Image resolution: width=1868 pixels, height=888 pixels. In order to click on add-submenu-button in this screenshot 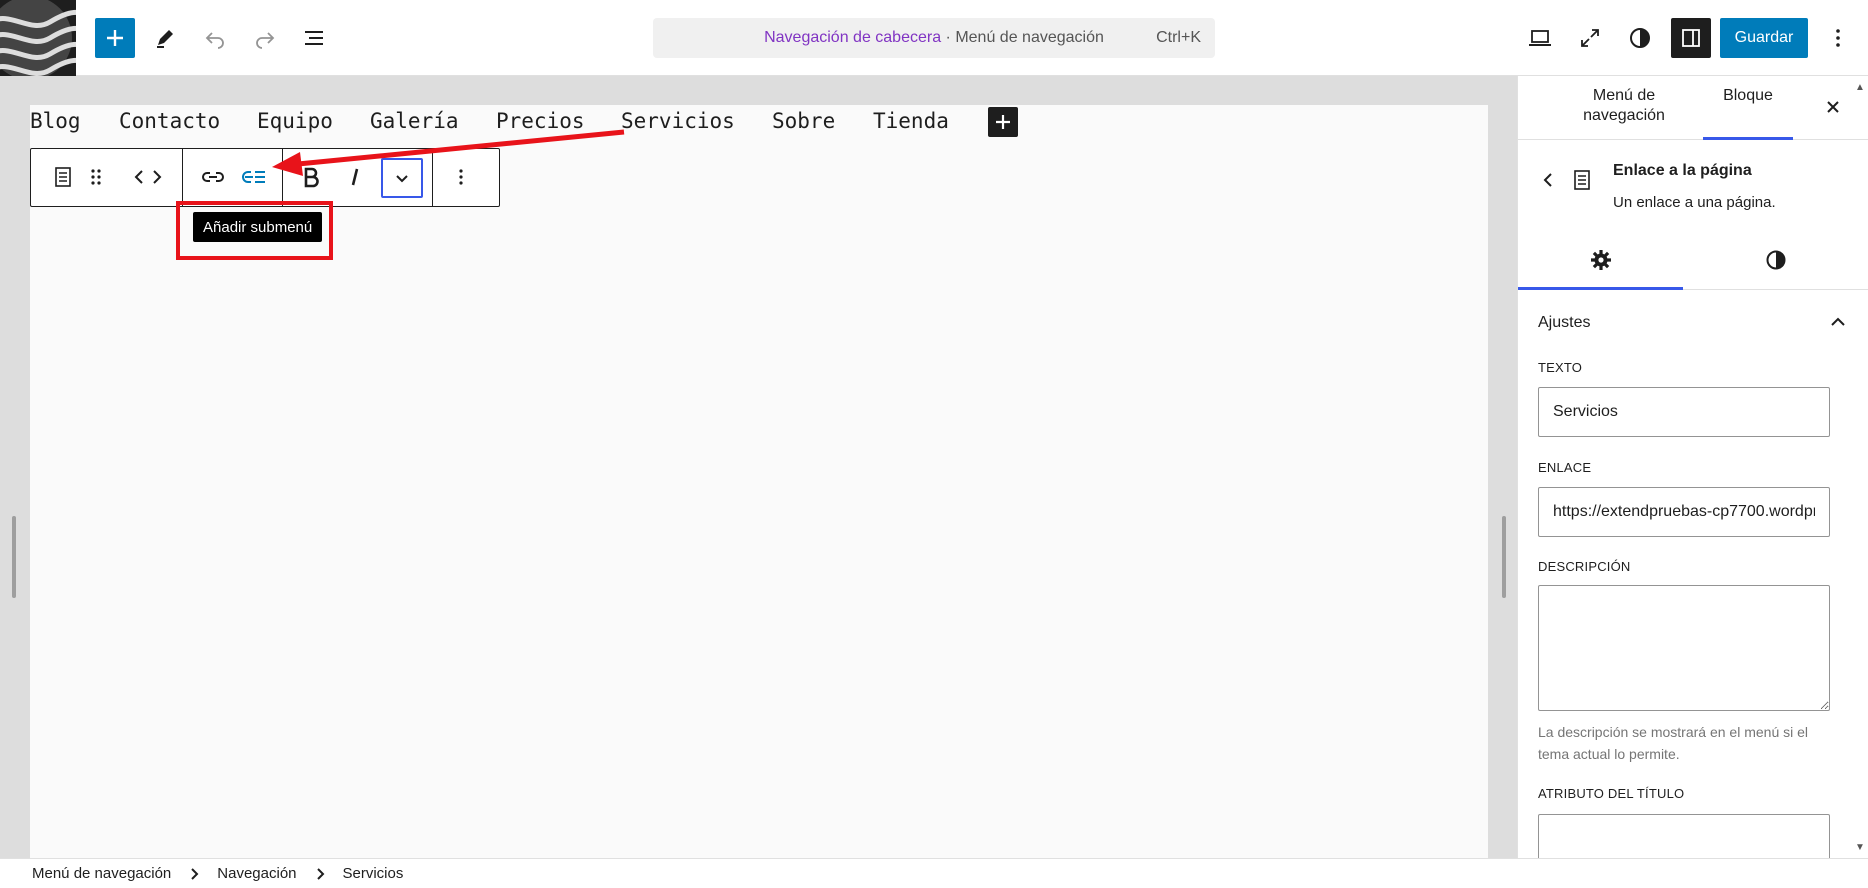, I will do `click(255, 177)`.